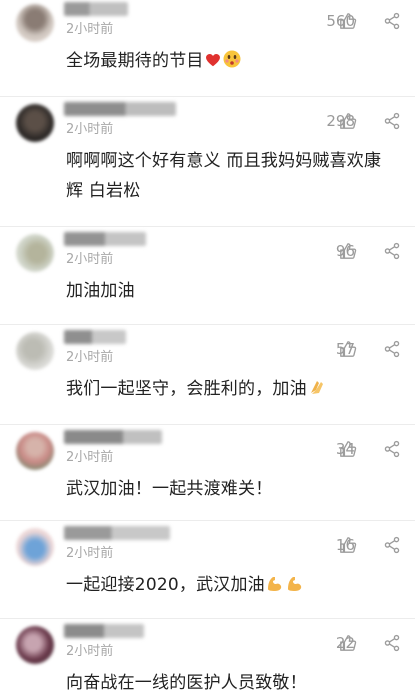 The width and height of the screenshot is (415, 700). I want to click on comment-text: 武汉加油！一起共渡难关！, so click(169, 489).